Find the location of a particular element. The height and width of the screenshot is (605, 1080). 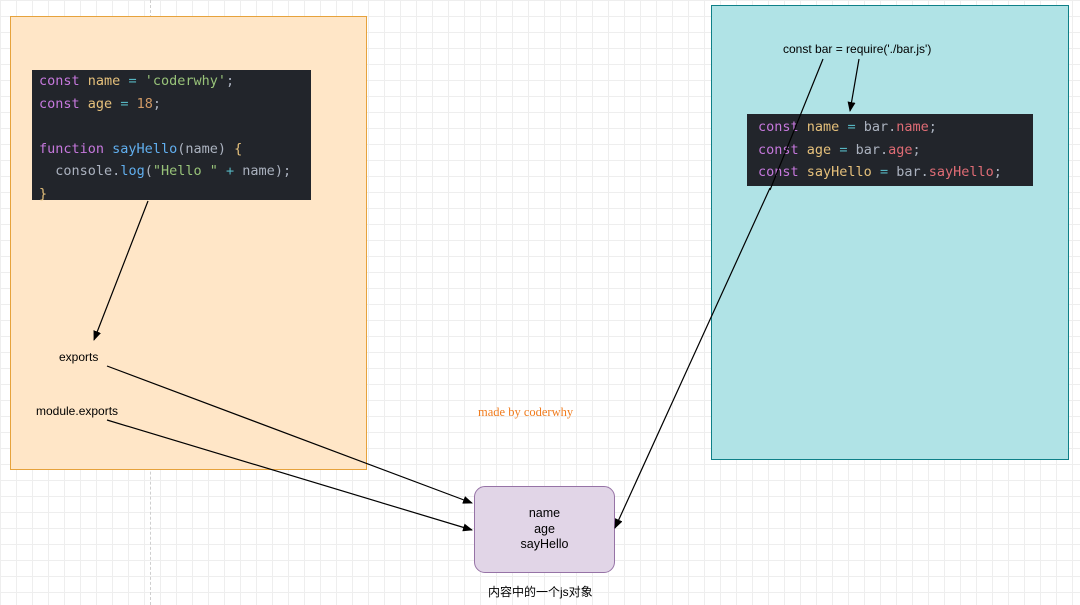

arrow-code-to-exports is located at coordinates (121, 270).